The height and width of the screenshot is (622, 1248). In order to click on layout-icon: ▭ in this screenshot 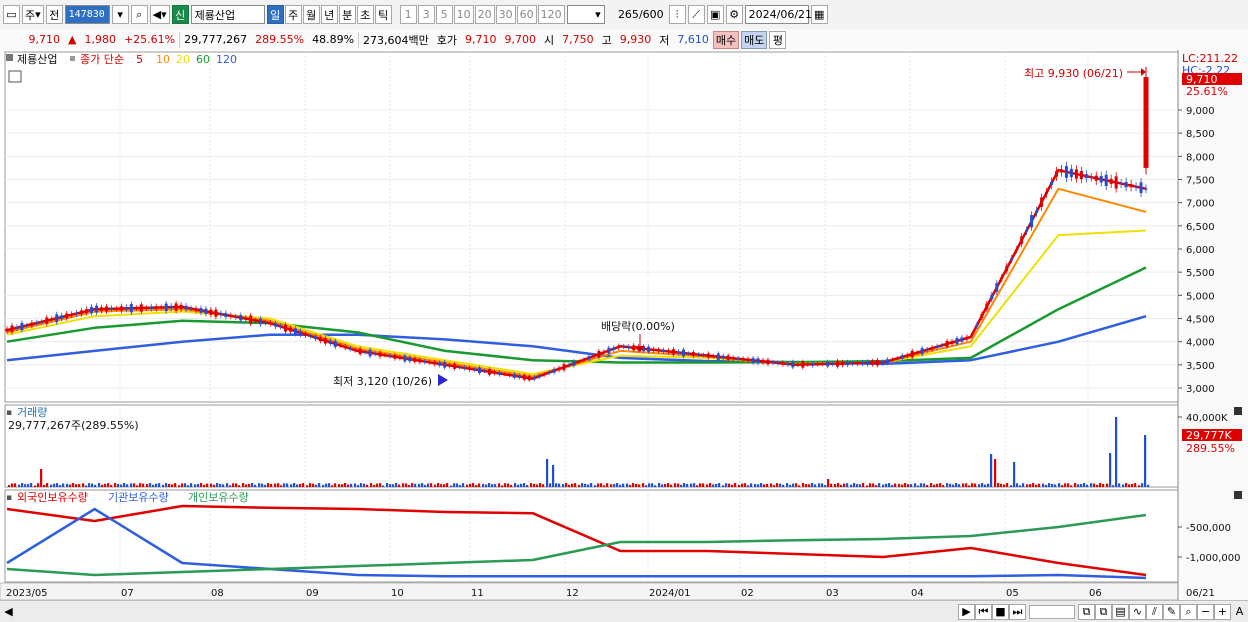, I will do `click(11, 14)`.